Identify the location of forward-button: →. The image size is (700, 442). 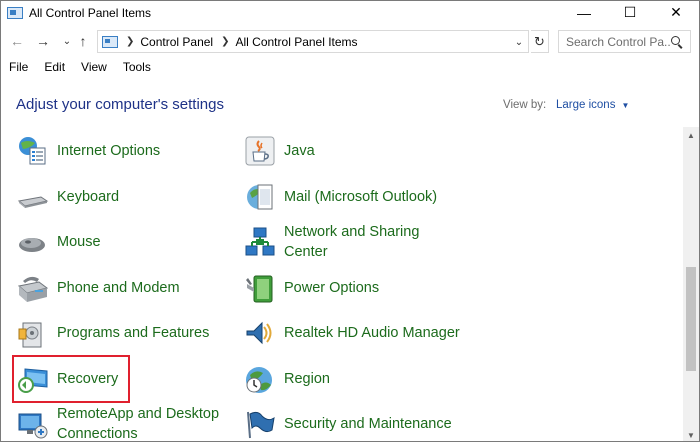
(43, 41).